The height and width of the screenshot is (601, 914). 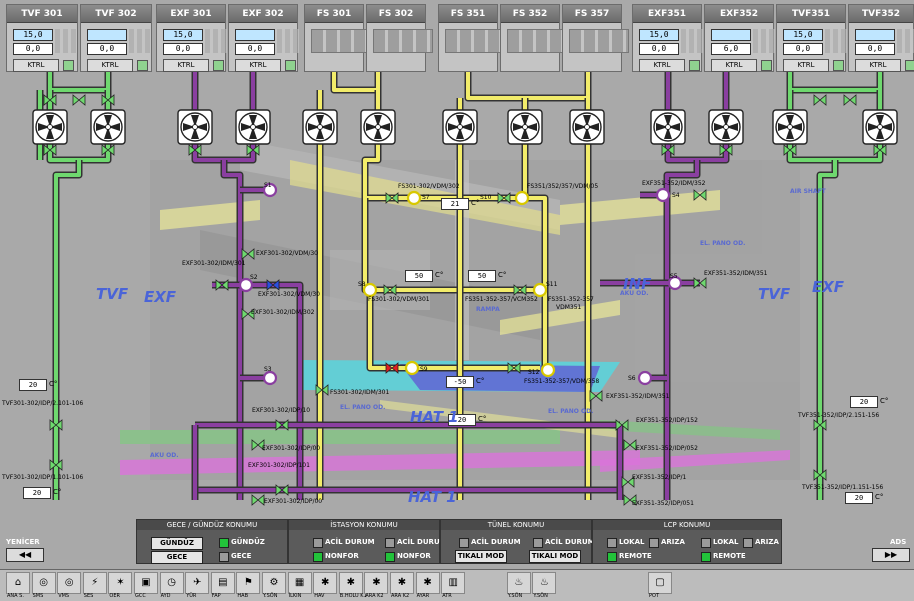 What do you see at coordinates (64, 596) in the screenshot?
I see `taskbar-label: VMS` at bounding box center [64, 596].